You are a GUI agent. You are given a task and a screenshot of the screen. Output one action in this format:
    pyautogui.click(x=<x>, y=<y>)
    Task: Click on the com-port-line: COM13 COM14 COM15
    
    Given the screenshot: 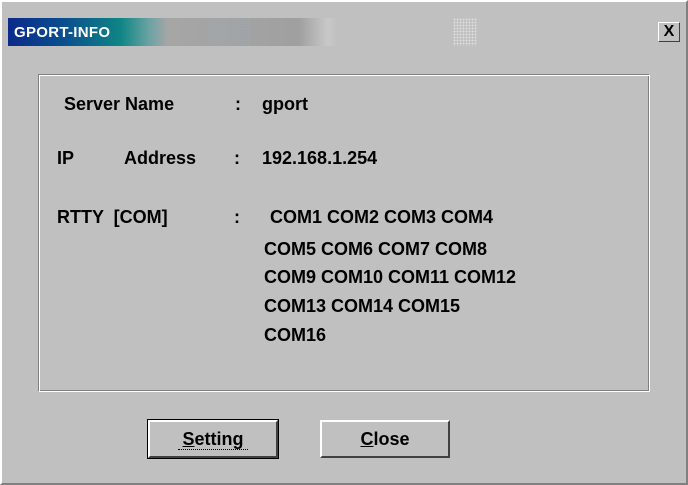 What is the action you would take?
    pyautogui.click(x=362, y=306)
    